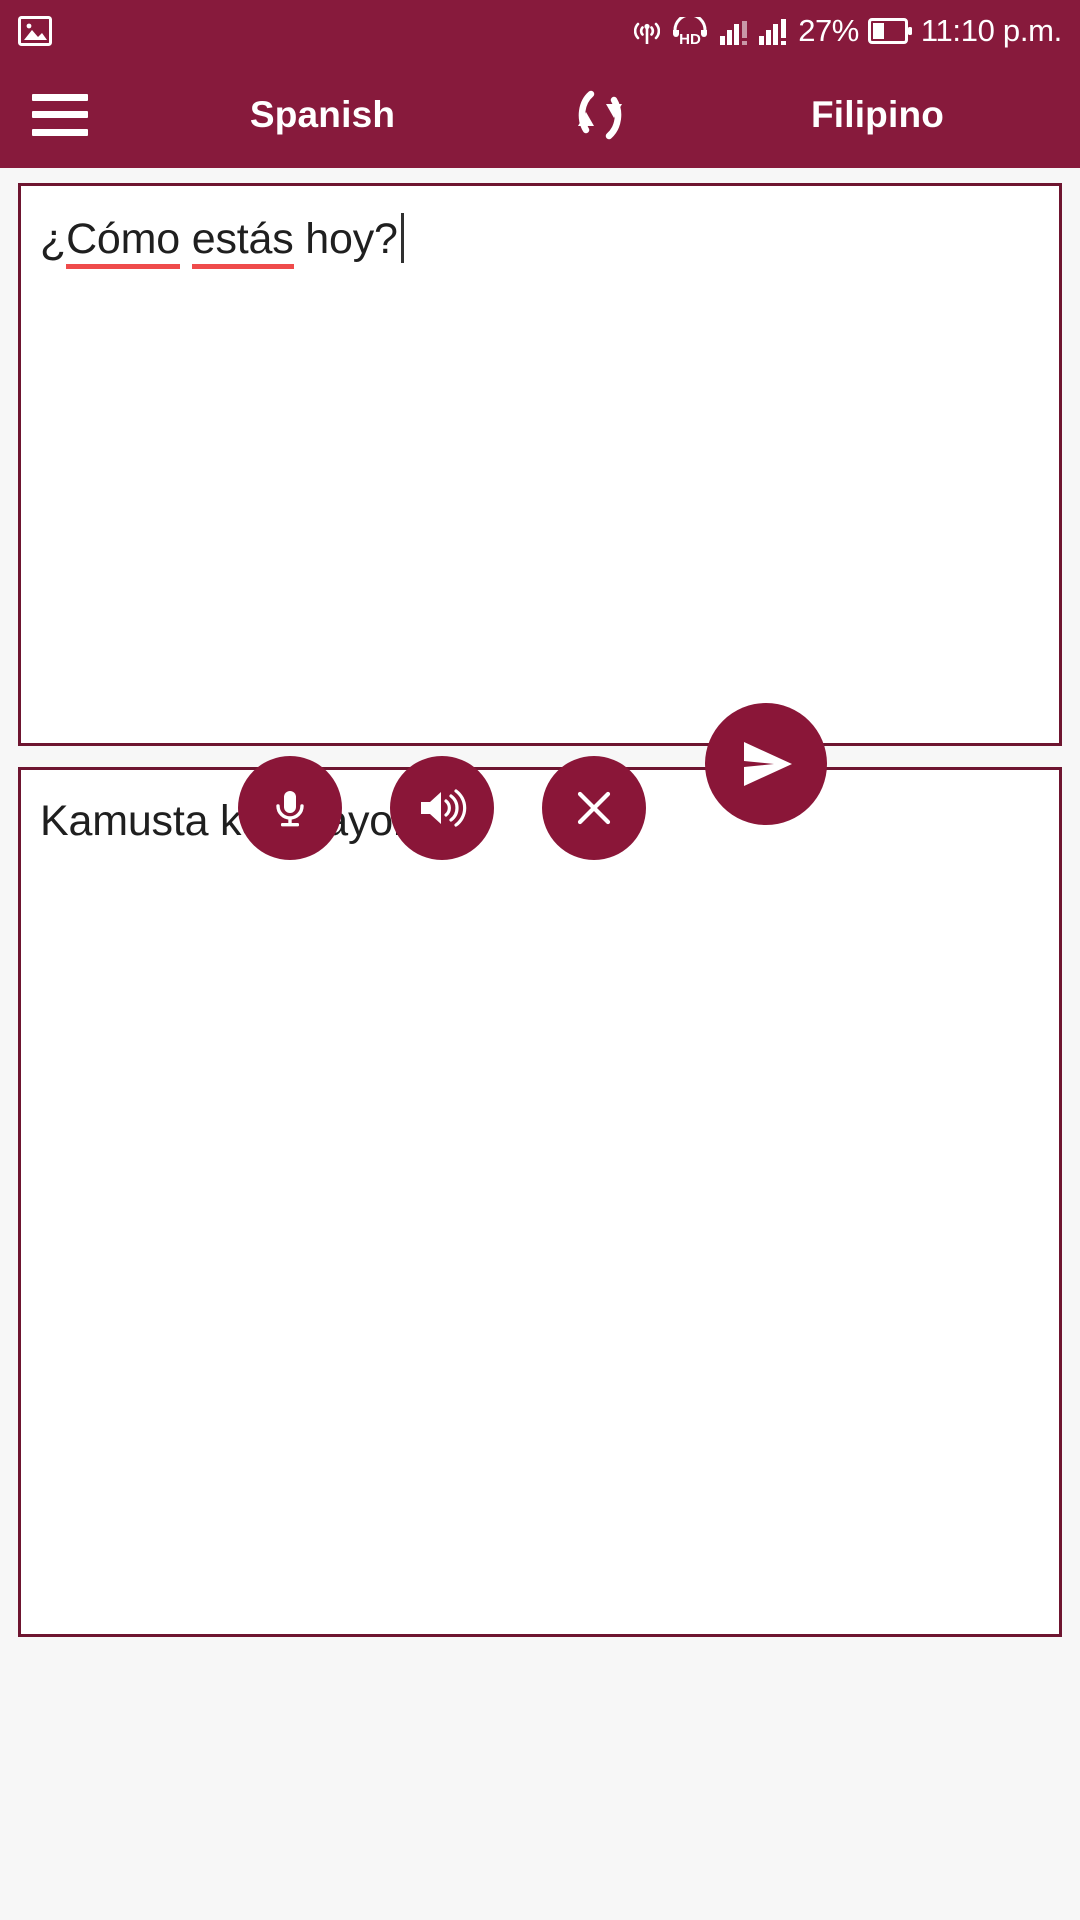  What do you see at coordinates (53, 239) in the screenshot?
I see `source-text-prefix: ¿` at bounding box center [53, 239].